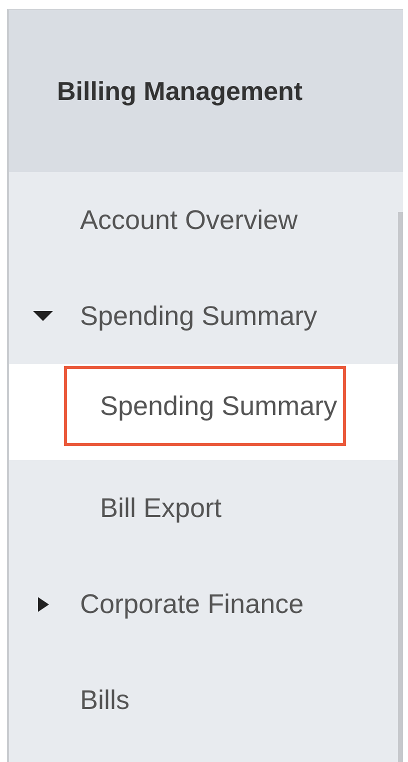 The height and width of the screenshot is (762, 408). I want to click on nav-item: Bill Export, so click(151, 508).